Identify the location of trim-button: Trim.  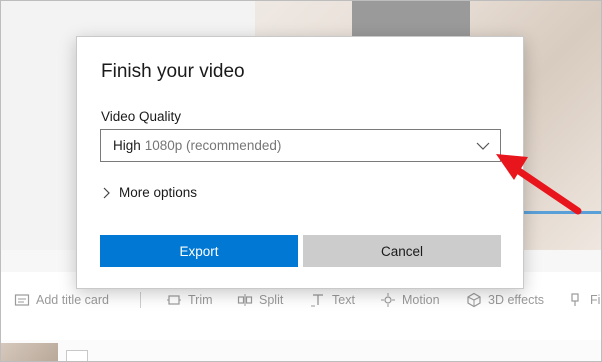
(189, 300).